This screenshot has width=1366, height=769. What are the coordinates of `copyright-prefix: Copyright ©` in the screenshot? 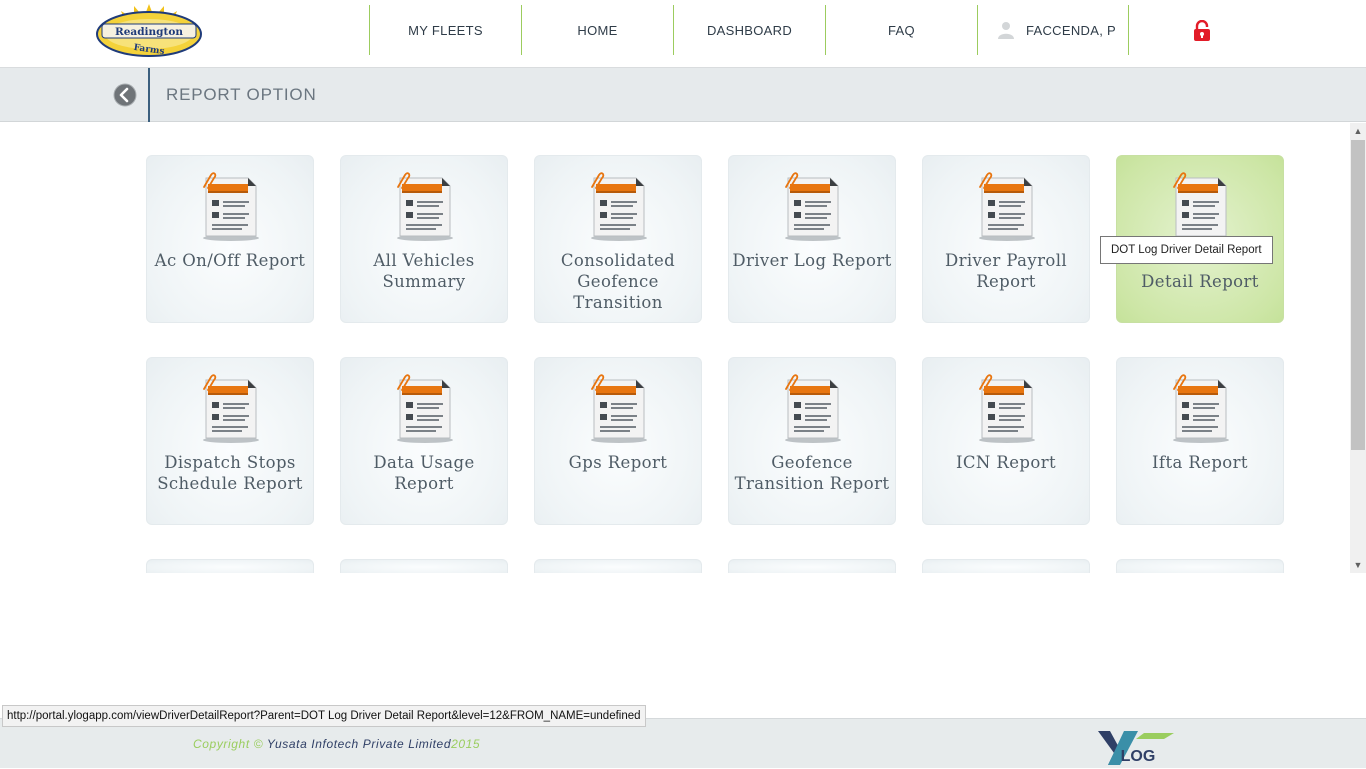 It's located at (228, 744).